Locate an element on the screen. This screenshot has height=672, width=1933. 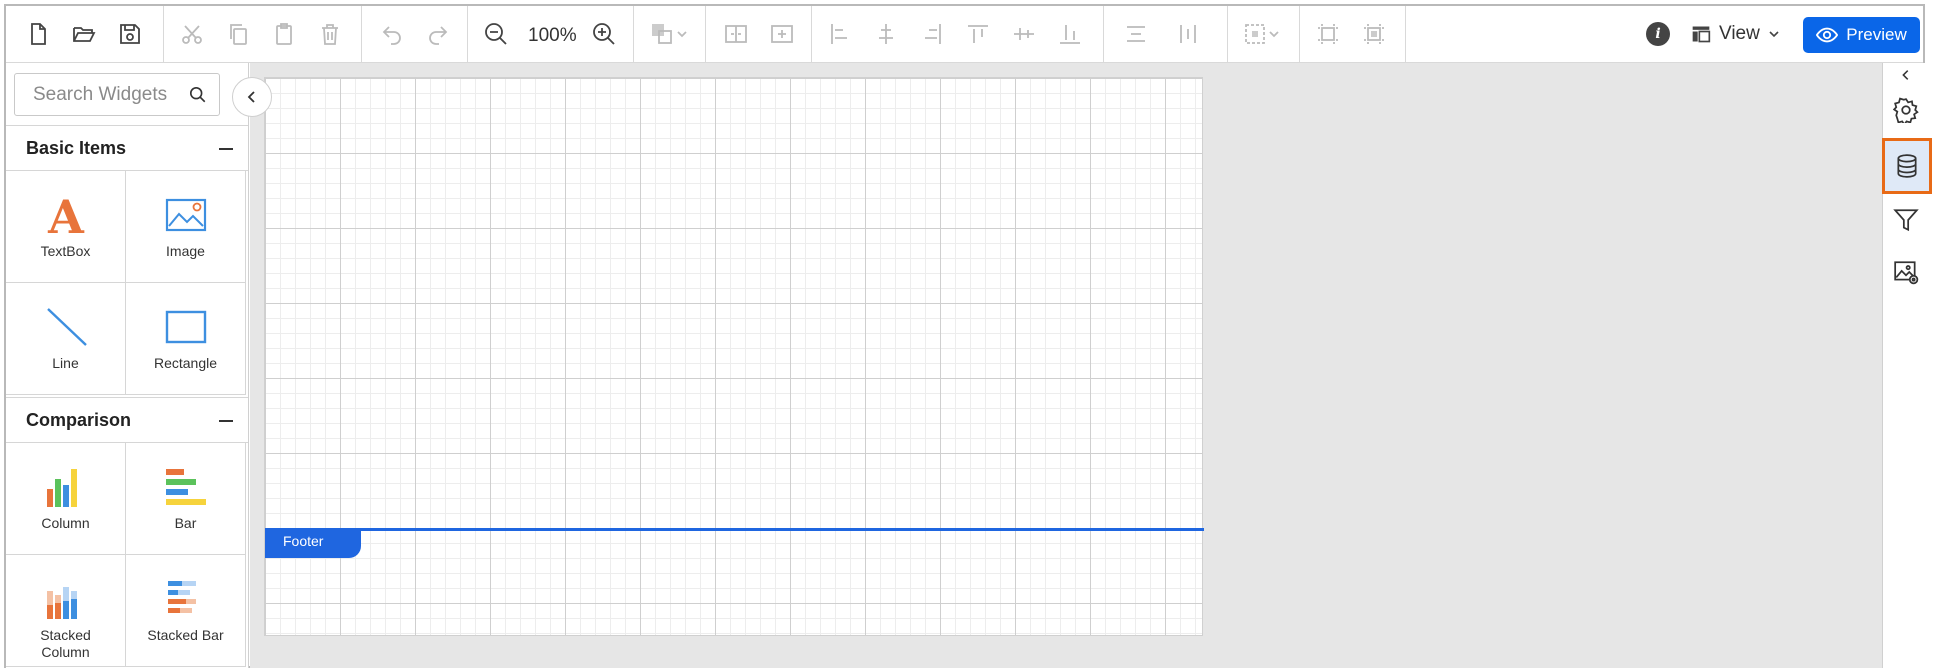
view-dropdown: View is located at coordinates (1735, 34).